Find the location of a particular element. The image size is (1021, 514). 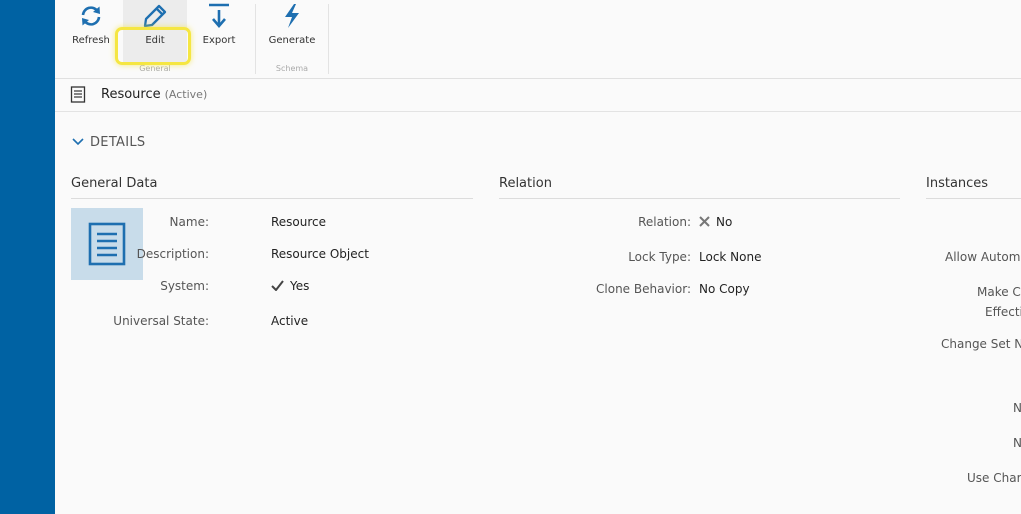

field-label-clone-behavior: Clone Behavior: is located at coordinates (643, 289).